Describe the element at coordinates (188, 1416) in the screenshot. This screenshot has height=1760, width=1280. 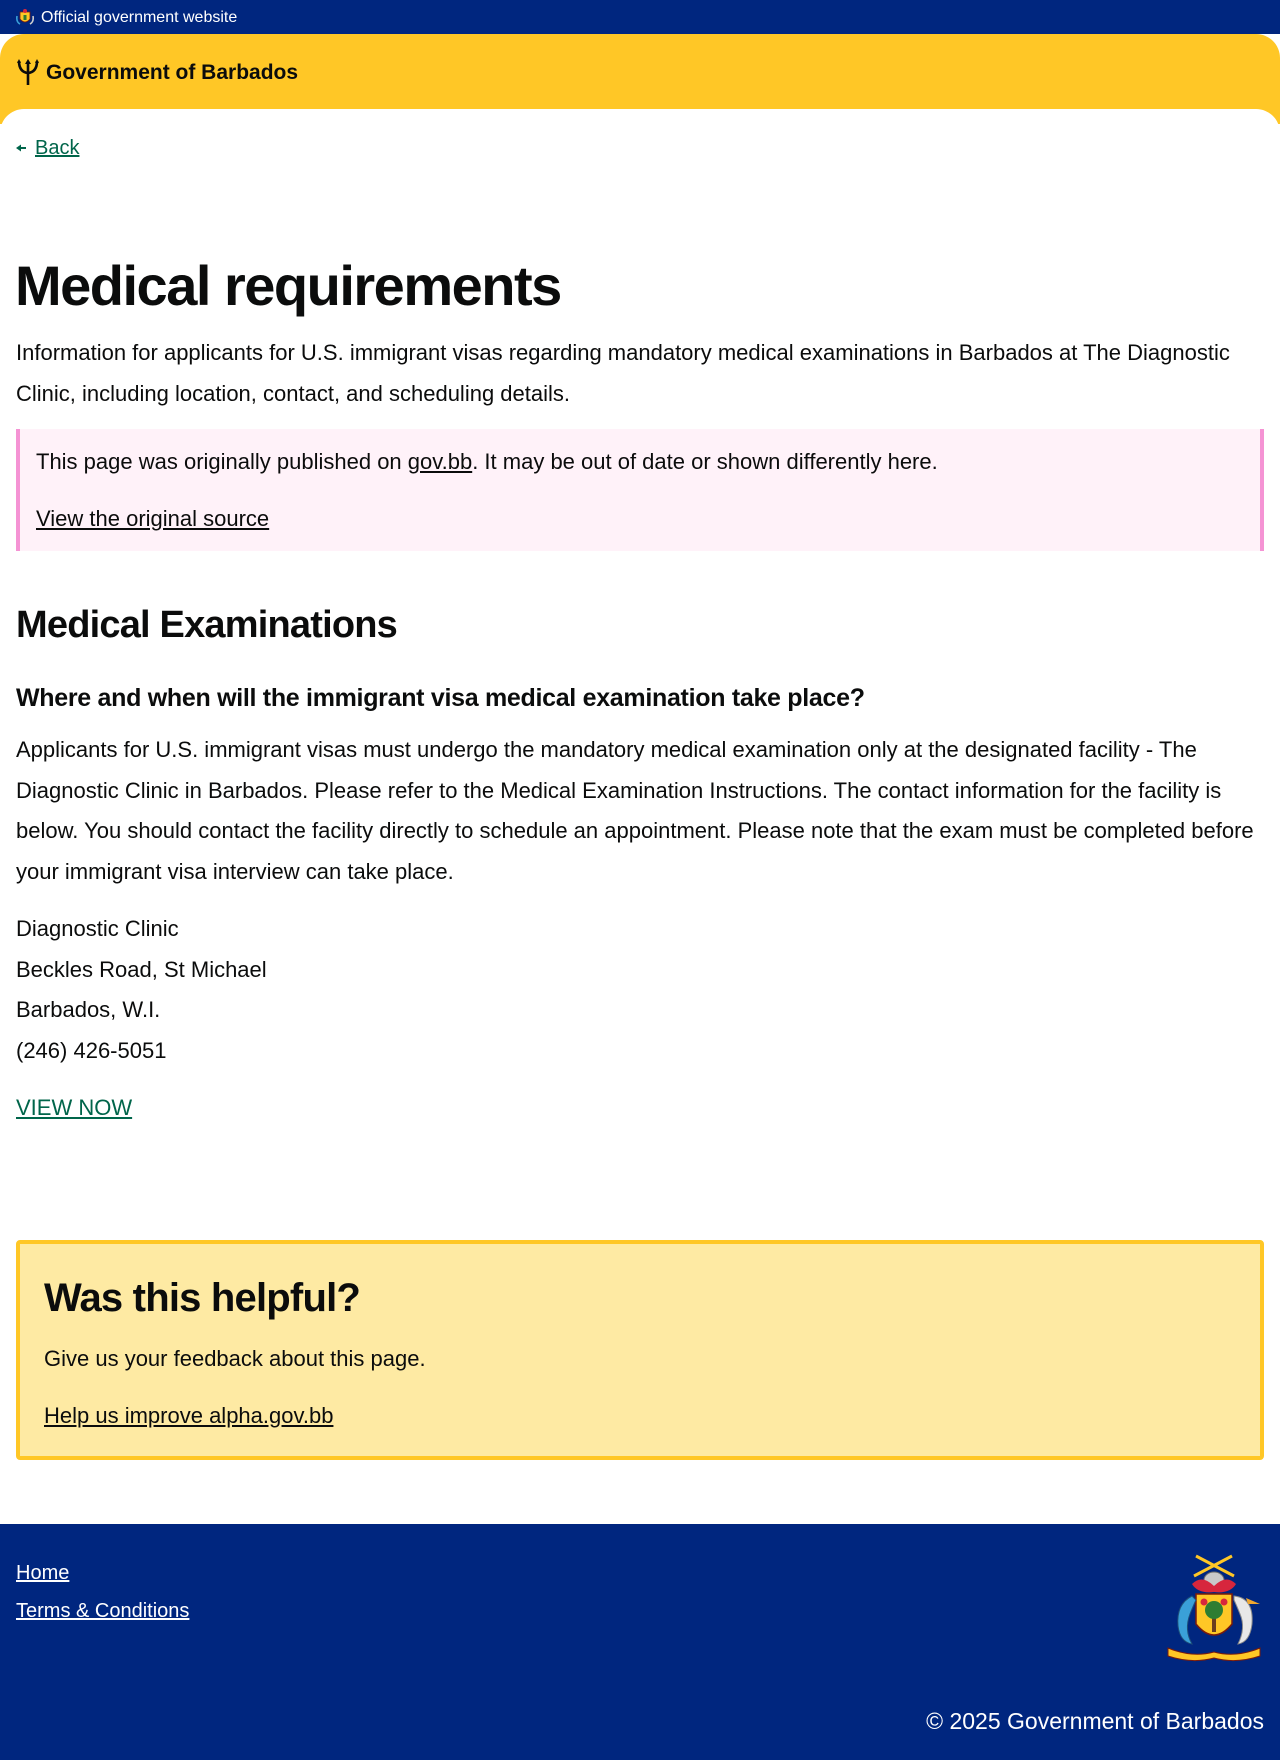
I see `feedback-link: Help us improve alpha.gov.bb` at that location.